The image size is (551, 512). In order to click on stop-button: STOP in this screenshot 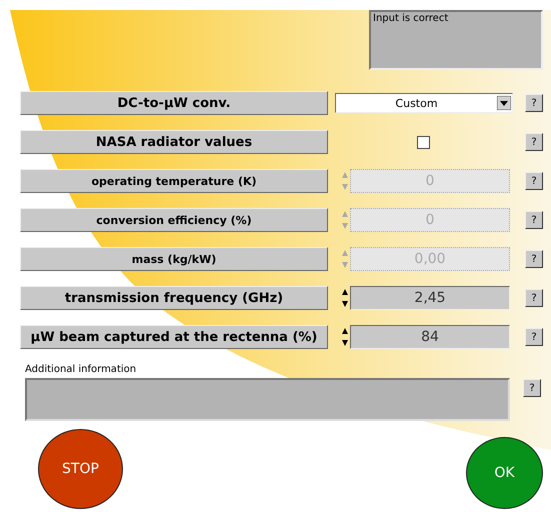, I will do `click(80, 469)`.